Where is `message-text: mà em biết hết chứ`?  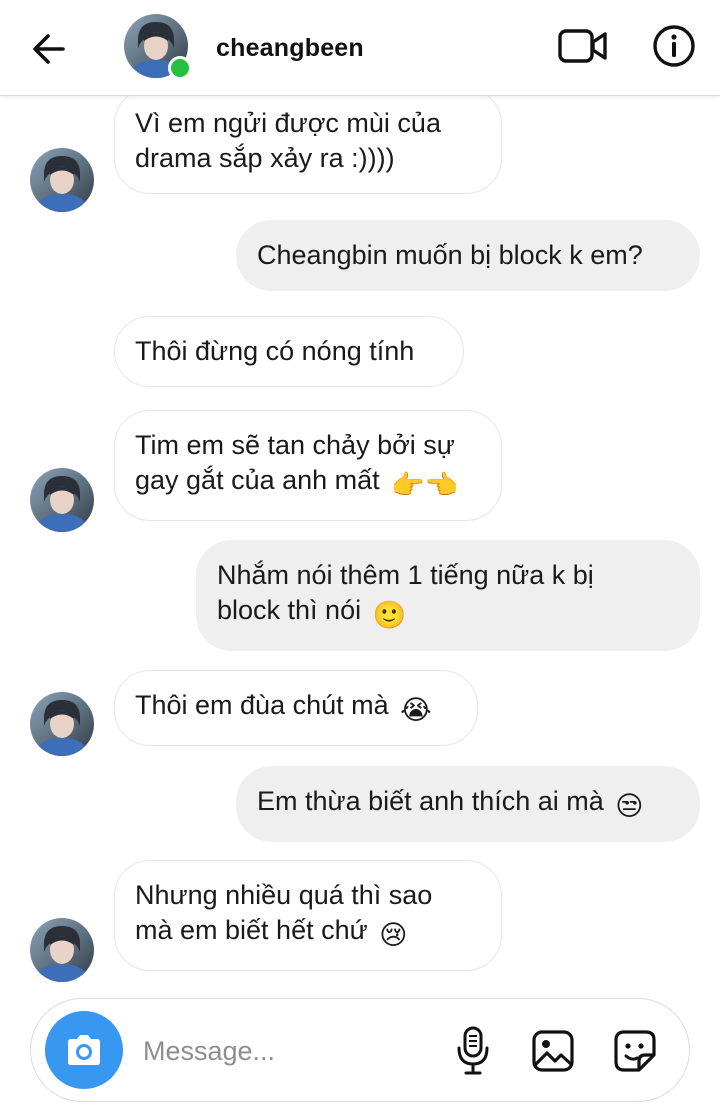 message-text: mà em biết hết chứ is located at coordinates (251, 930).